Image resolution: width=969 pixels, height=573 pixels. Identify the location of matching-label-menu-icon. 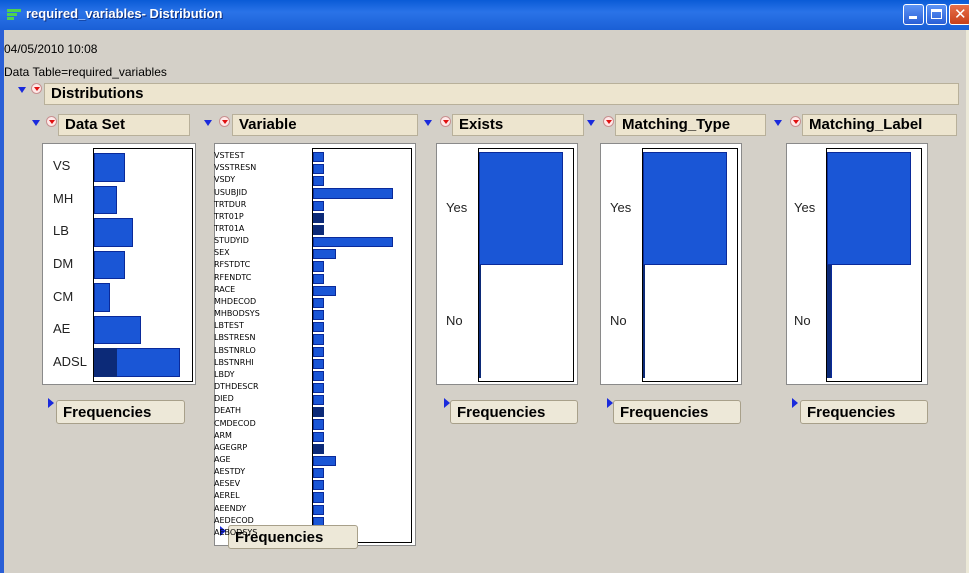
(795, 121).